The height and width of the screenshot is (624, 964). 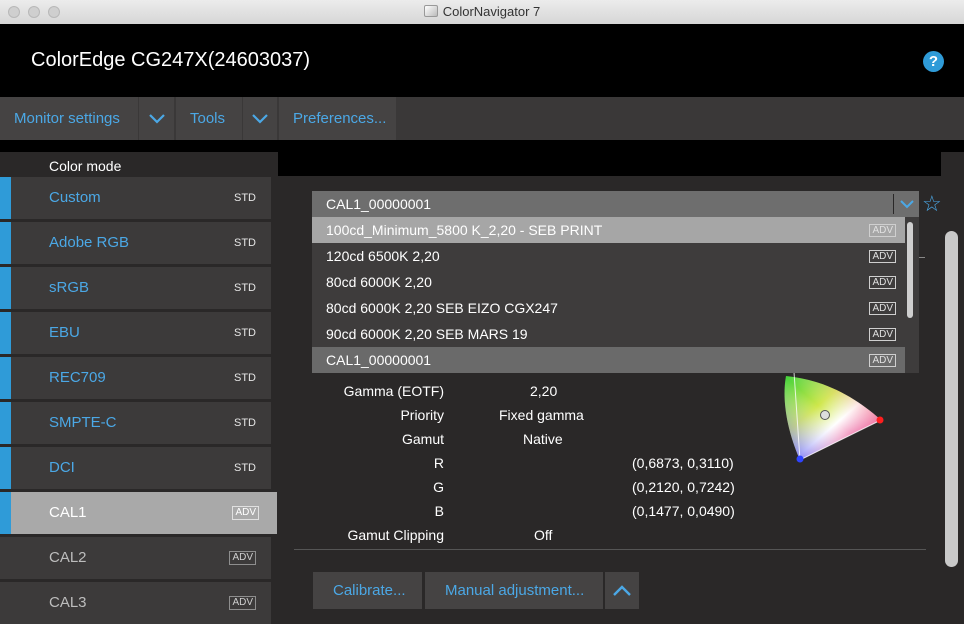 What do you see at coordinates (64, 332) in the screenshot?
I see `mode-label: EBU` at bounding box center [64, 332].